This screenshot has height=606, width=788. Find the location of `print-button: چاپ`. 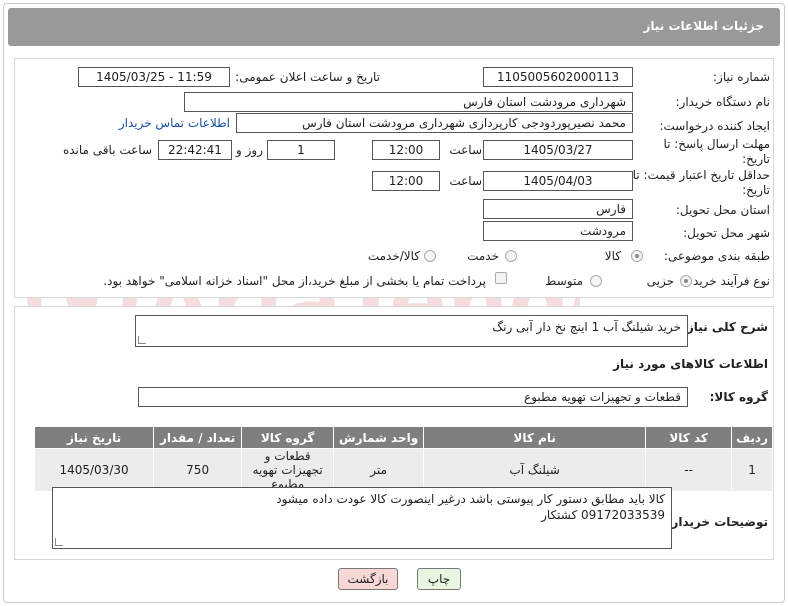

print-button: چاپ is located at coordinates (439, 579).